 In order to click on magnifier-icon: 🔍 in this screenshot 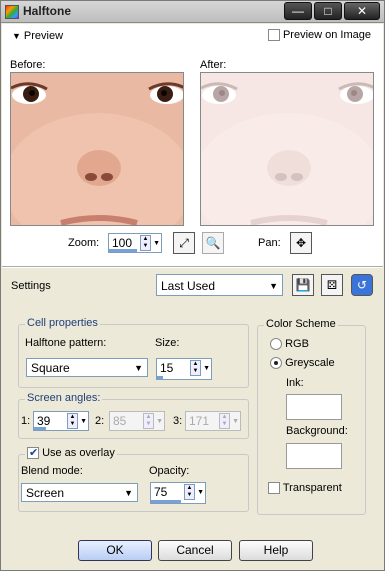, I will do `click(213, 243)`.